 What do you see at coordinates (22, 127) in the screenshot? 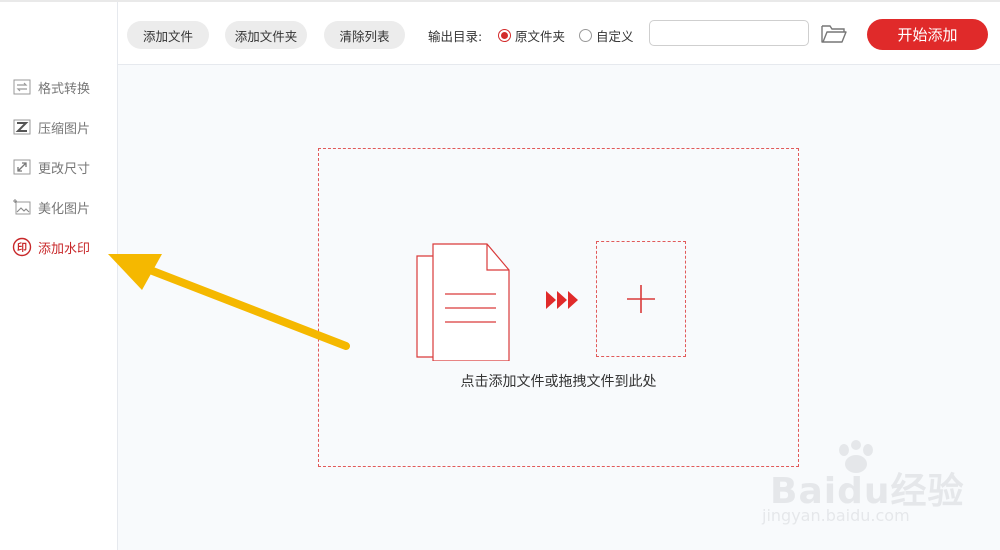
I see `compress-icon` at bounding box center [22, 127].